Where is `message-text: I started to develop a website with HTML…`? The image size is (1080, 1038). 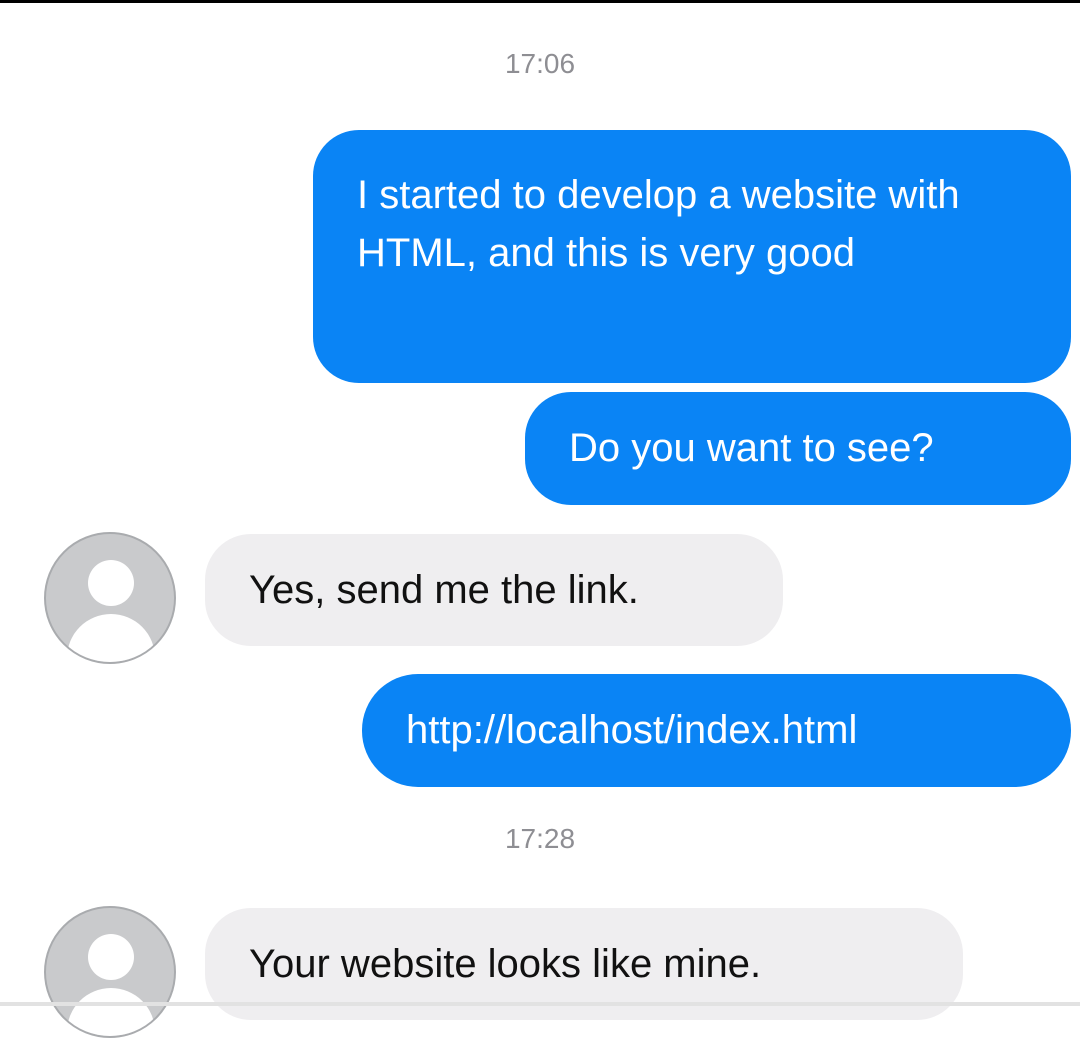
message-text: I started to develop a website with HTML… is located at coordinates (658, 224).